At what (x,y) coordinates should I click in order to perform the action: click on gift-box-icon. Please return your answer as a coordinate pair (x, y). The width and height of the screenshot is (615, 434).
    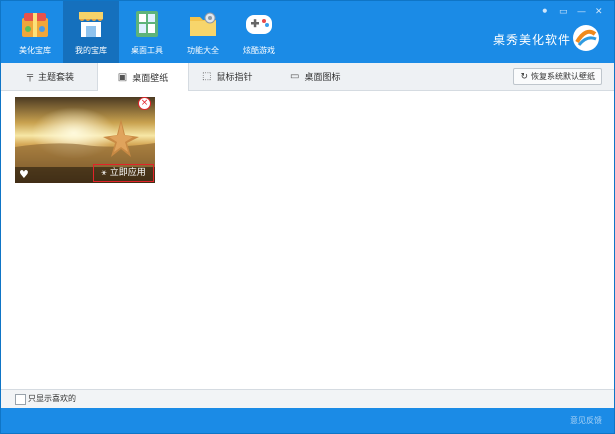
    Looking at the image, I should click on (35, 24).